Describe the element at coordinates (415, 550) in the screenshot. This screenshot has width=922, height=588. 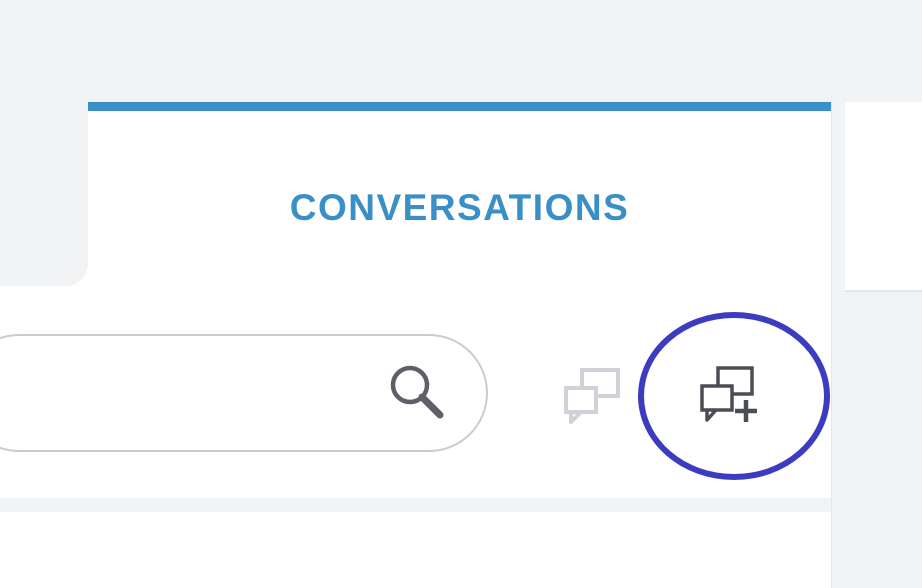
I see `conversation-list` at that location.